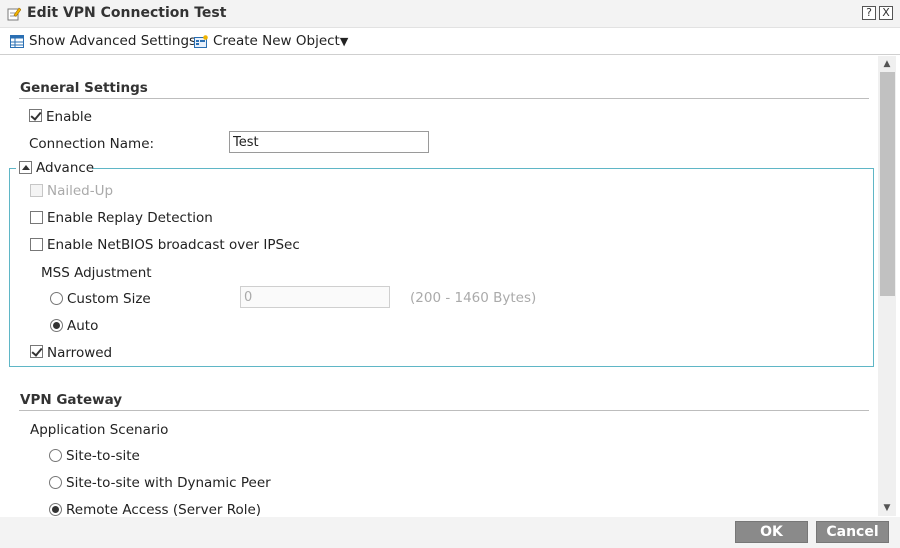 The image size is (900, 548). I want to click on custom-size-input, so click(315, 297).